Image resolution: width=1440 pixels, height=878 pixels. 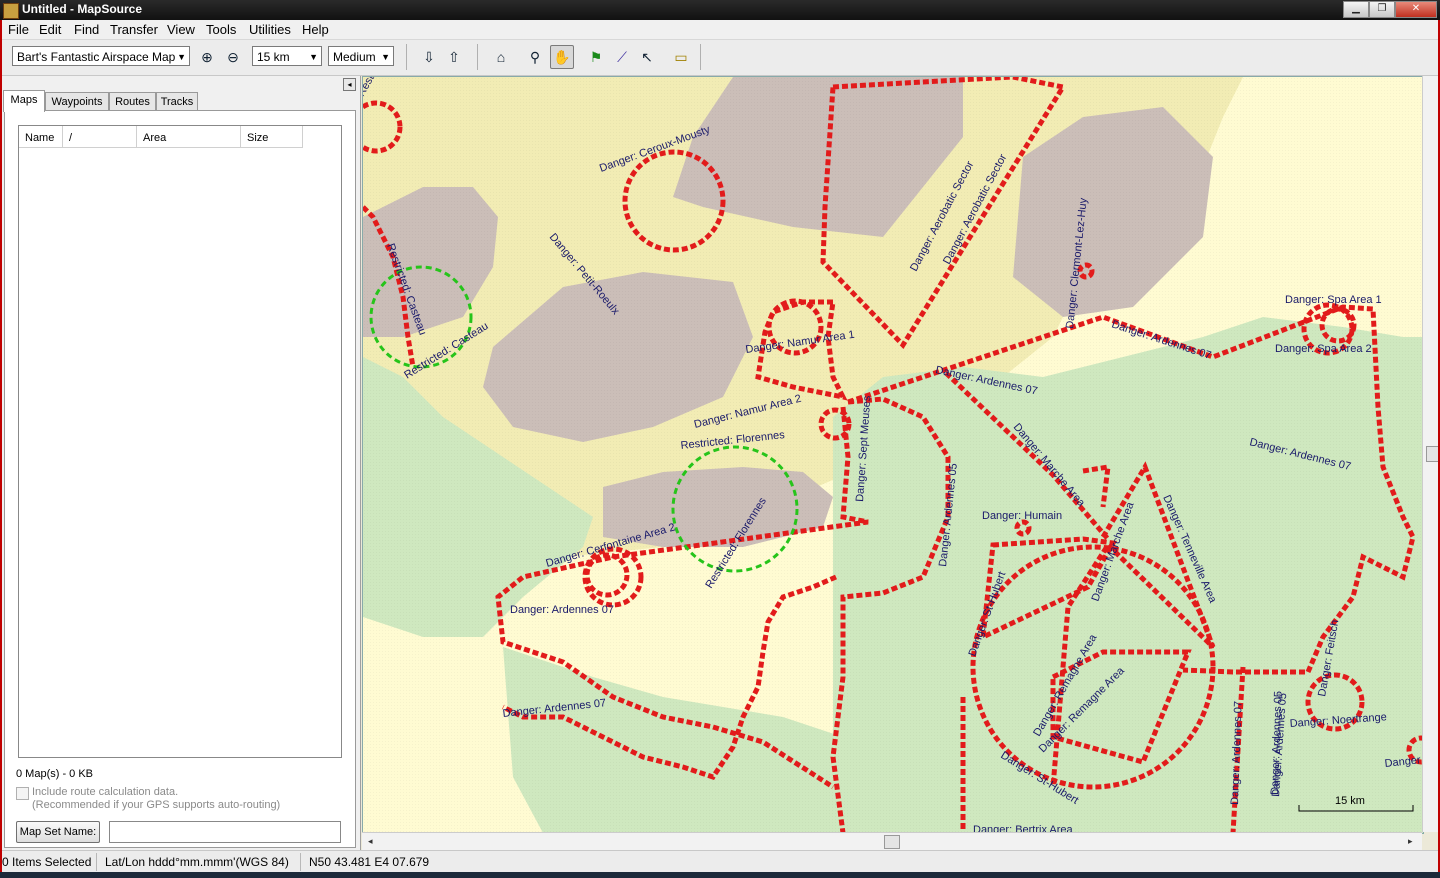 What do you see at coordinates (1356, 9) in the screenshot?
I see `minimize-button: ▁` at bounding box center [1356, 9].